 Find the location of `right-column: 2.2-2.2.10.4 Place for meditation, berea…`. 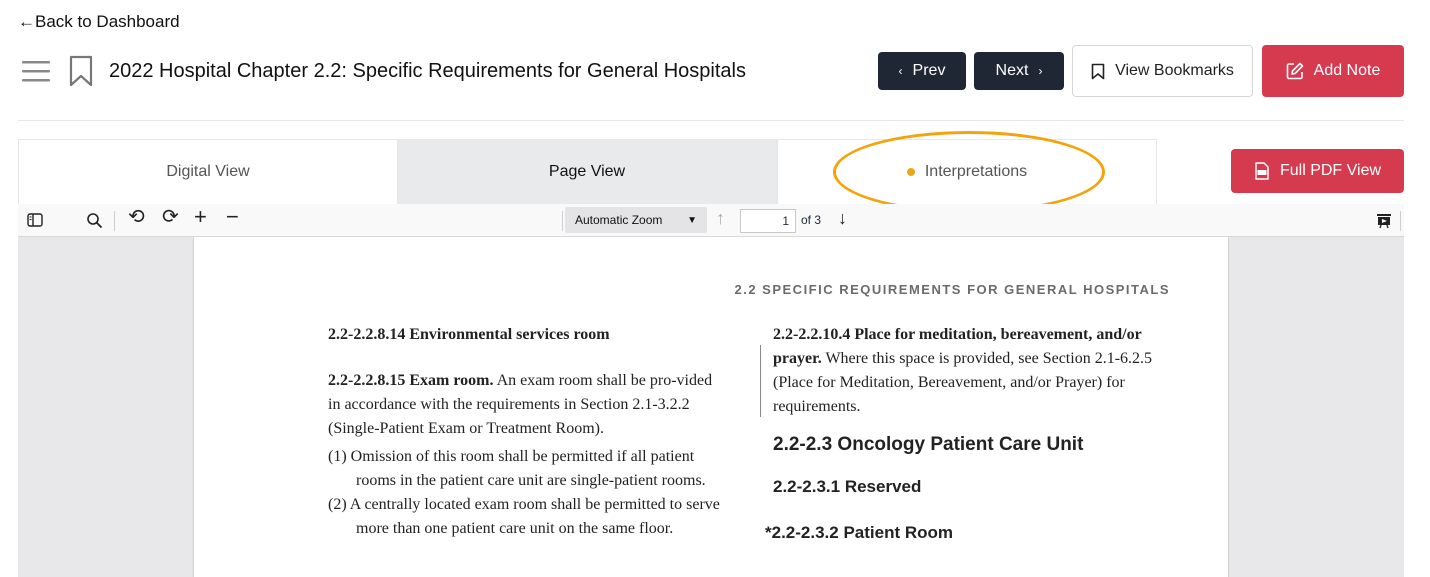

right-column: 2.2-2.2.10.4 Place for meditation, berea… is located at coordinates (969, 434).